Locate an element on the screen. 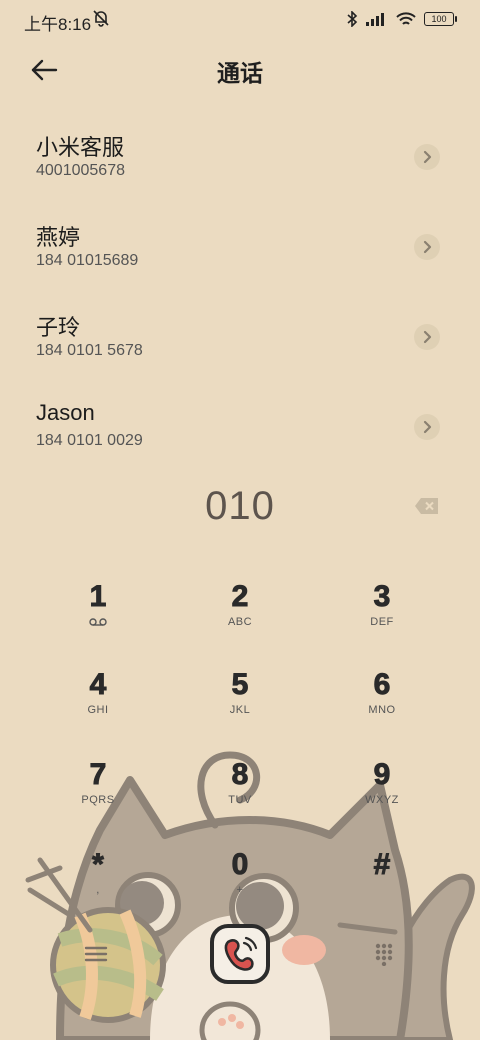  key-8: 8 TUV is located at coordinates (240, 793).